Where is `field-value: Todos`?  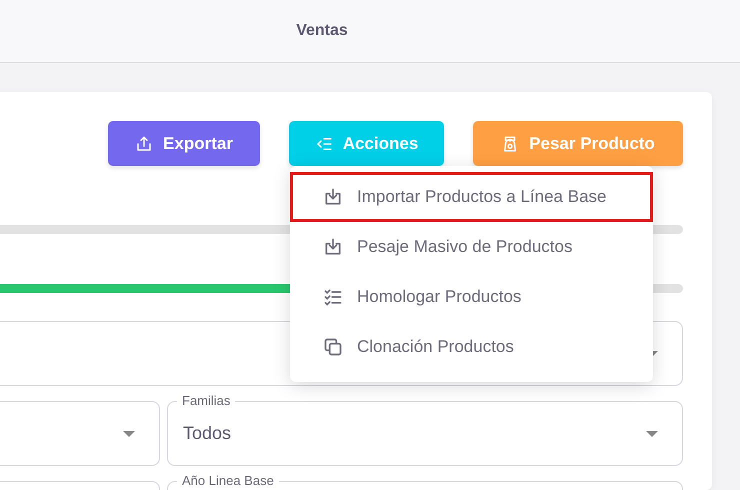
field-value: Todos is located at coordinates (207, 433).